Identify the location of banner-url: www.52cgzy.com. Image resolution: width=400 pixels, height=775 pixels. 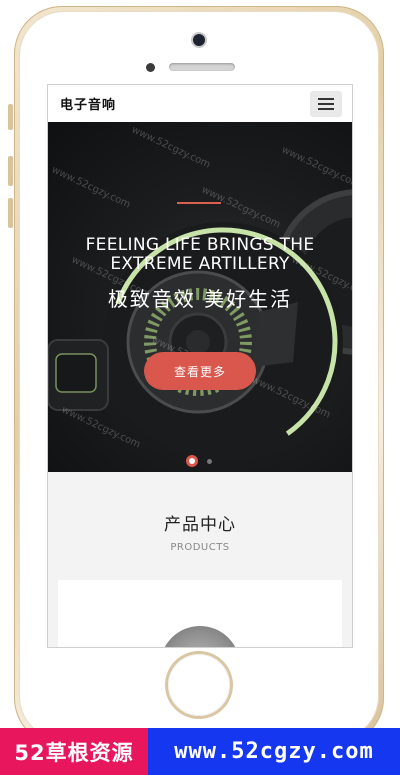
(274, 751).